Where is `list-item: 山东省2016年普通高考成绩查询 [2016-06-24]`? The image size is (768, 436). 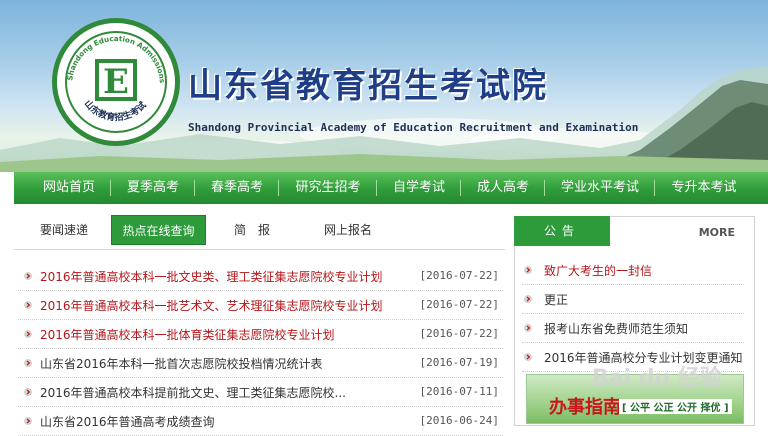 list-item: 山东省2016年普通高考成绩查询 [2016-06-24] is located at coordinates (260, 421).